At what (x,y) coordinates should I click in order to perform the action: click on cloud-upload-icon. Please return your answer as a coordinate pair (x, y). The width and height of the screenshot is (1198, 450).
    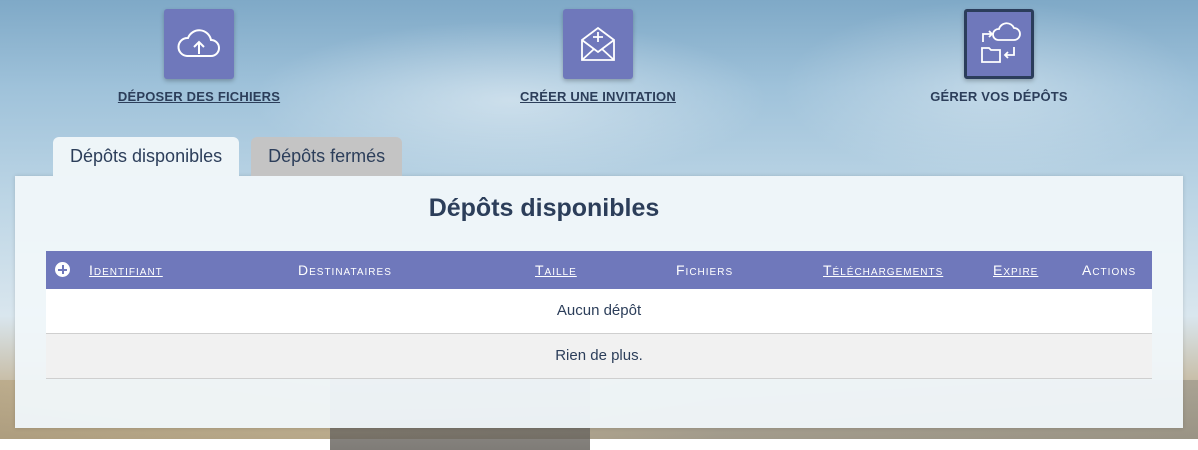
    Looking at the image, I should click on (198, 43).